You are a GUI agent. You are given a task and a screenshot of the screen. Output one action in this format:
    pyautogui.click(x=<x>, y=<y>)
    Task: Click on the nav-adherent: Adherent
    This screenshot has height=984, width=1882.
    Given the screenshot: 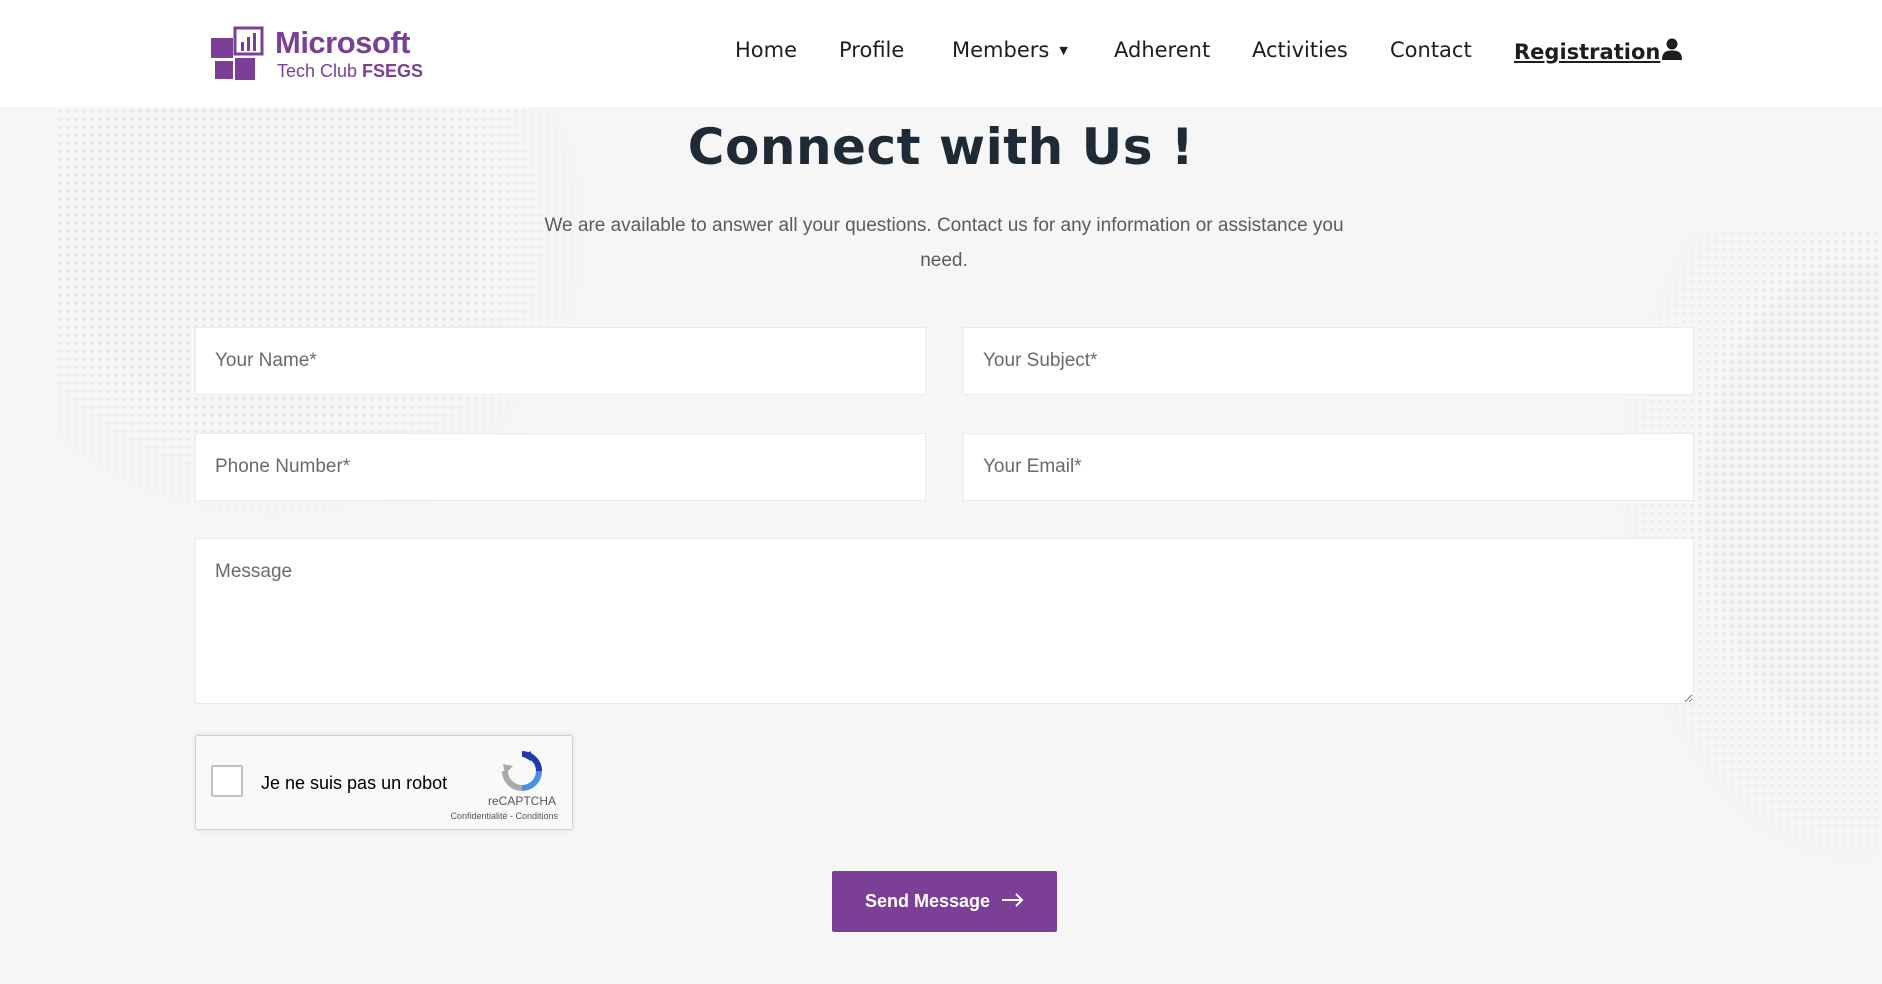 What is the action you would take?
    pyautogui.click(x=1162, y=50)
    